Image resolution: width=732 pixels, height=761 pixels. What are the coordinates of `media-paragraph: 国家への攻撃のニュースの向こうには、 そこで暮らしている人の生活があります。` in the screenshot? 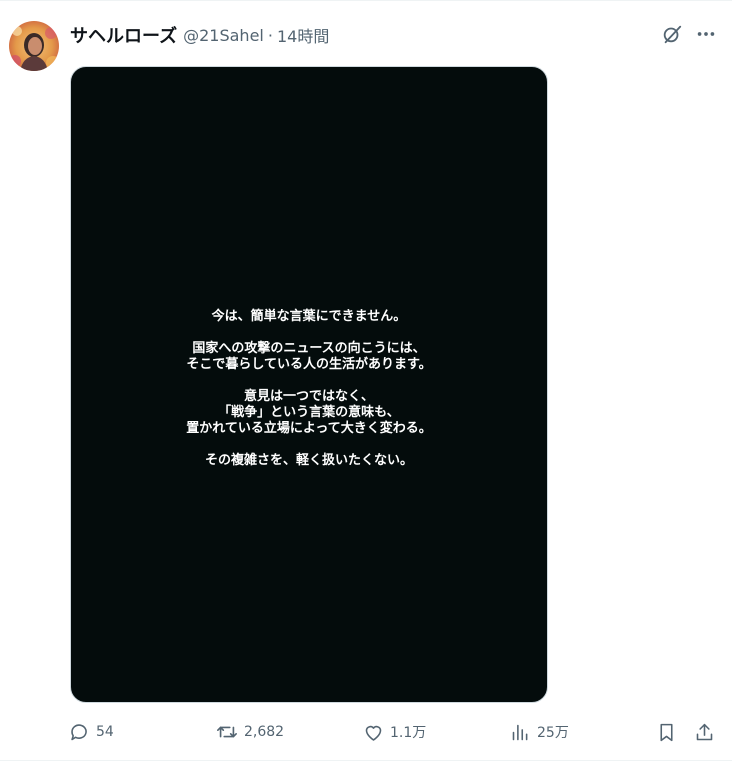 It's located at (309, 357).